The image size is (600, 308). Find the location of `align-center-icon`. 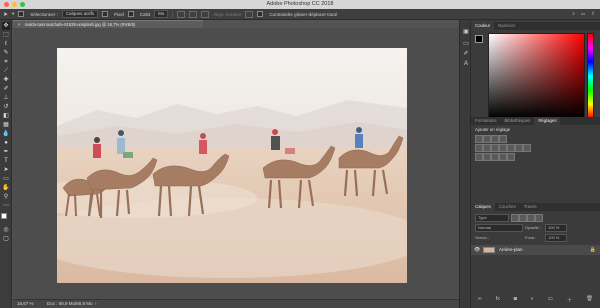

align-center-icon is located at coordinates (193, 14).